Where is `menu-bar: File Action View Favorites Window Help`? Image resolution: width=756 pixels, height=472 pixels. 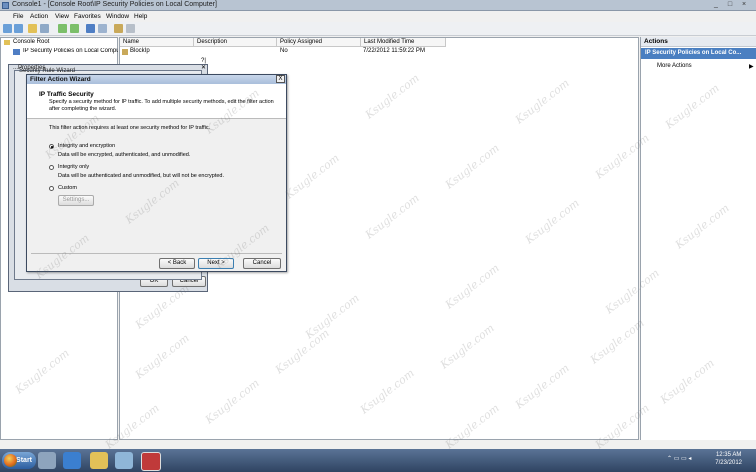 menu-bar: File Action View Favorites Window Help is located at coordinates (378, 16).